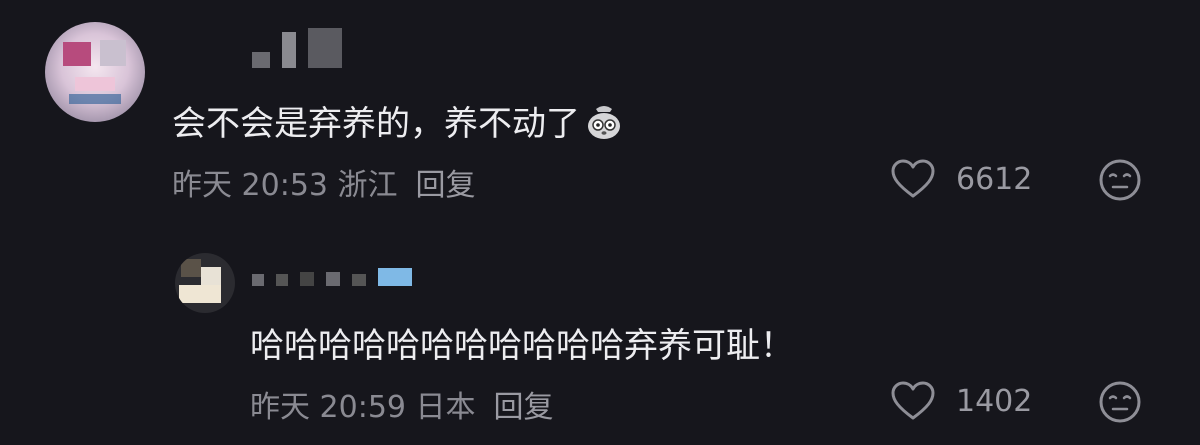 This screenshot has width=1200, height=445. What do you see at coordinates (994, 401) in the screenshot?
I see `like-count: 1402` at bounding box center [994, 401].